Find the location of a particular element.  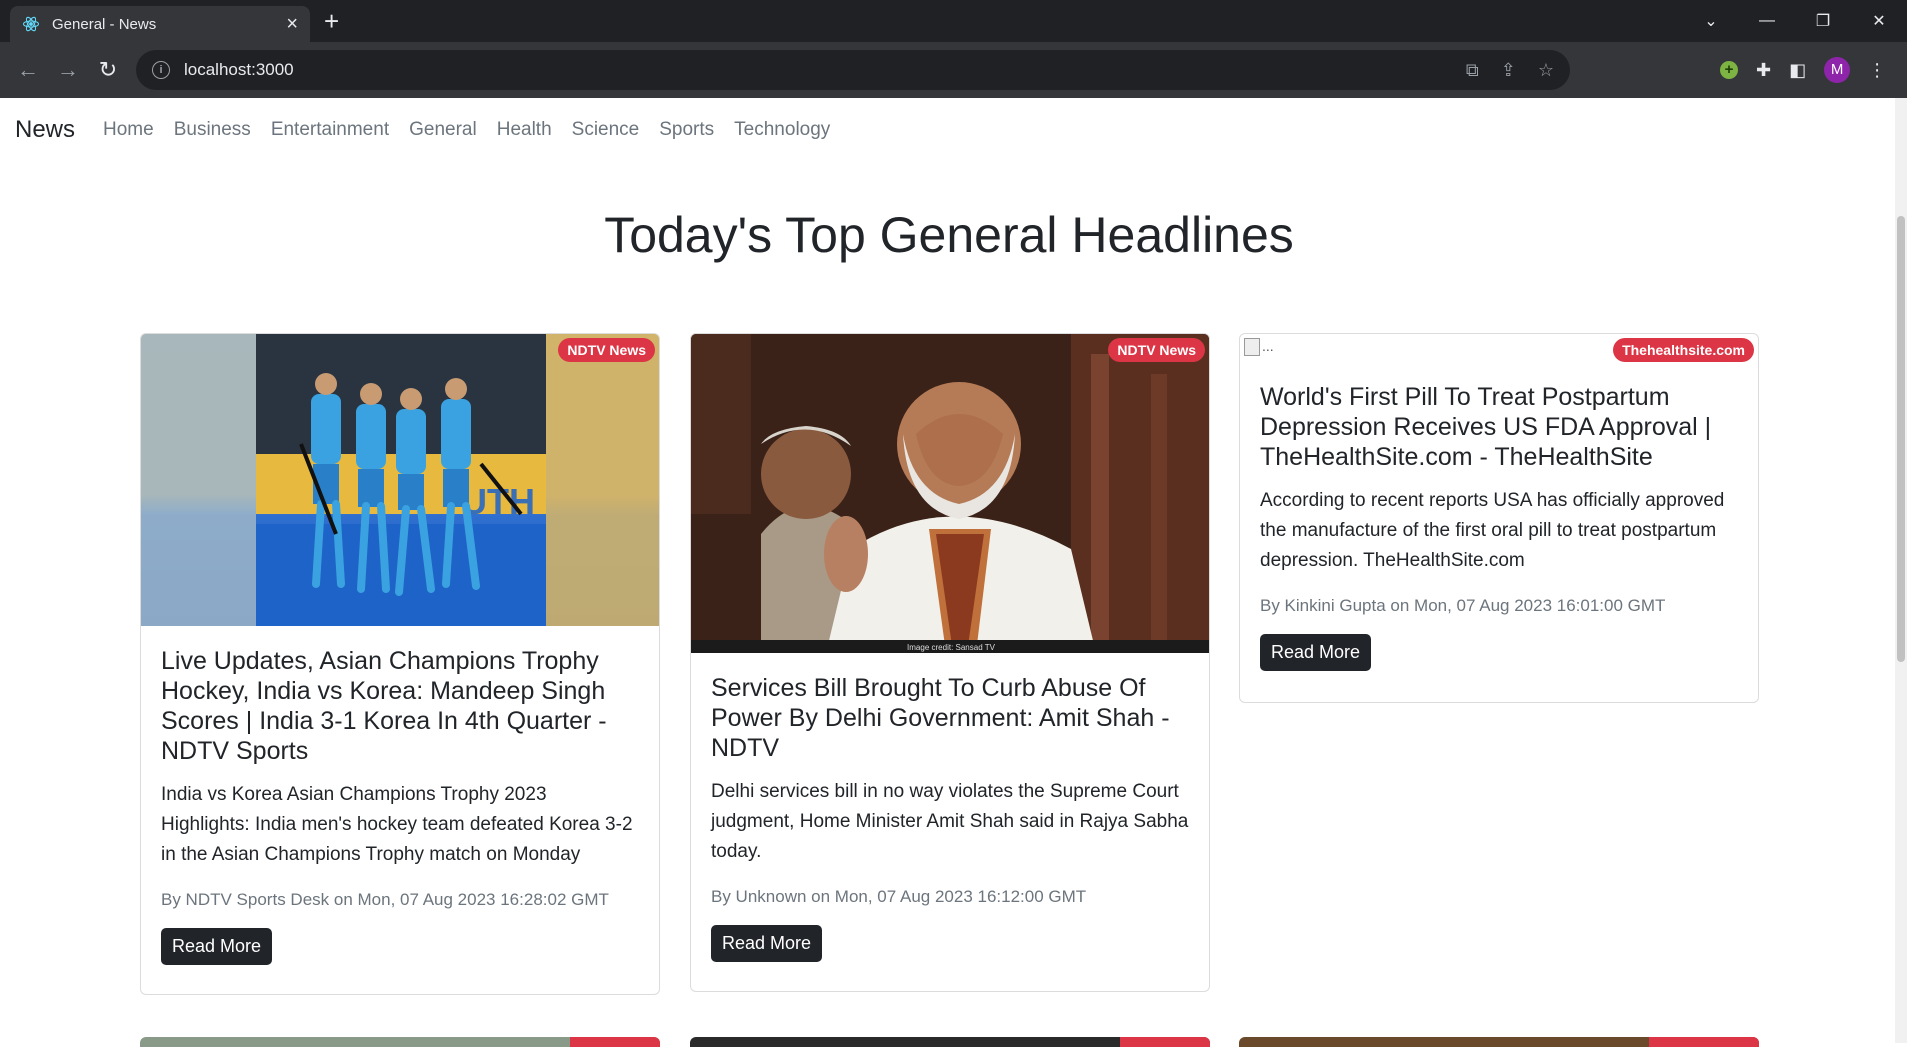

window-controls: ⌄ — ❐ ✕ is located at coordinates (1795, 21).